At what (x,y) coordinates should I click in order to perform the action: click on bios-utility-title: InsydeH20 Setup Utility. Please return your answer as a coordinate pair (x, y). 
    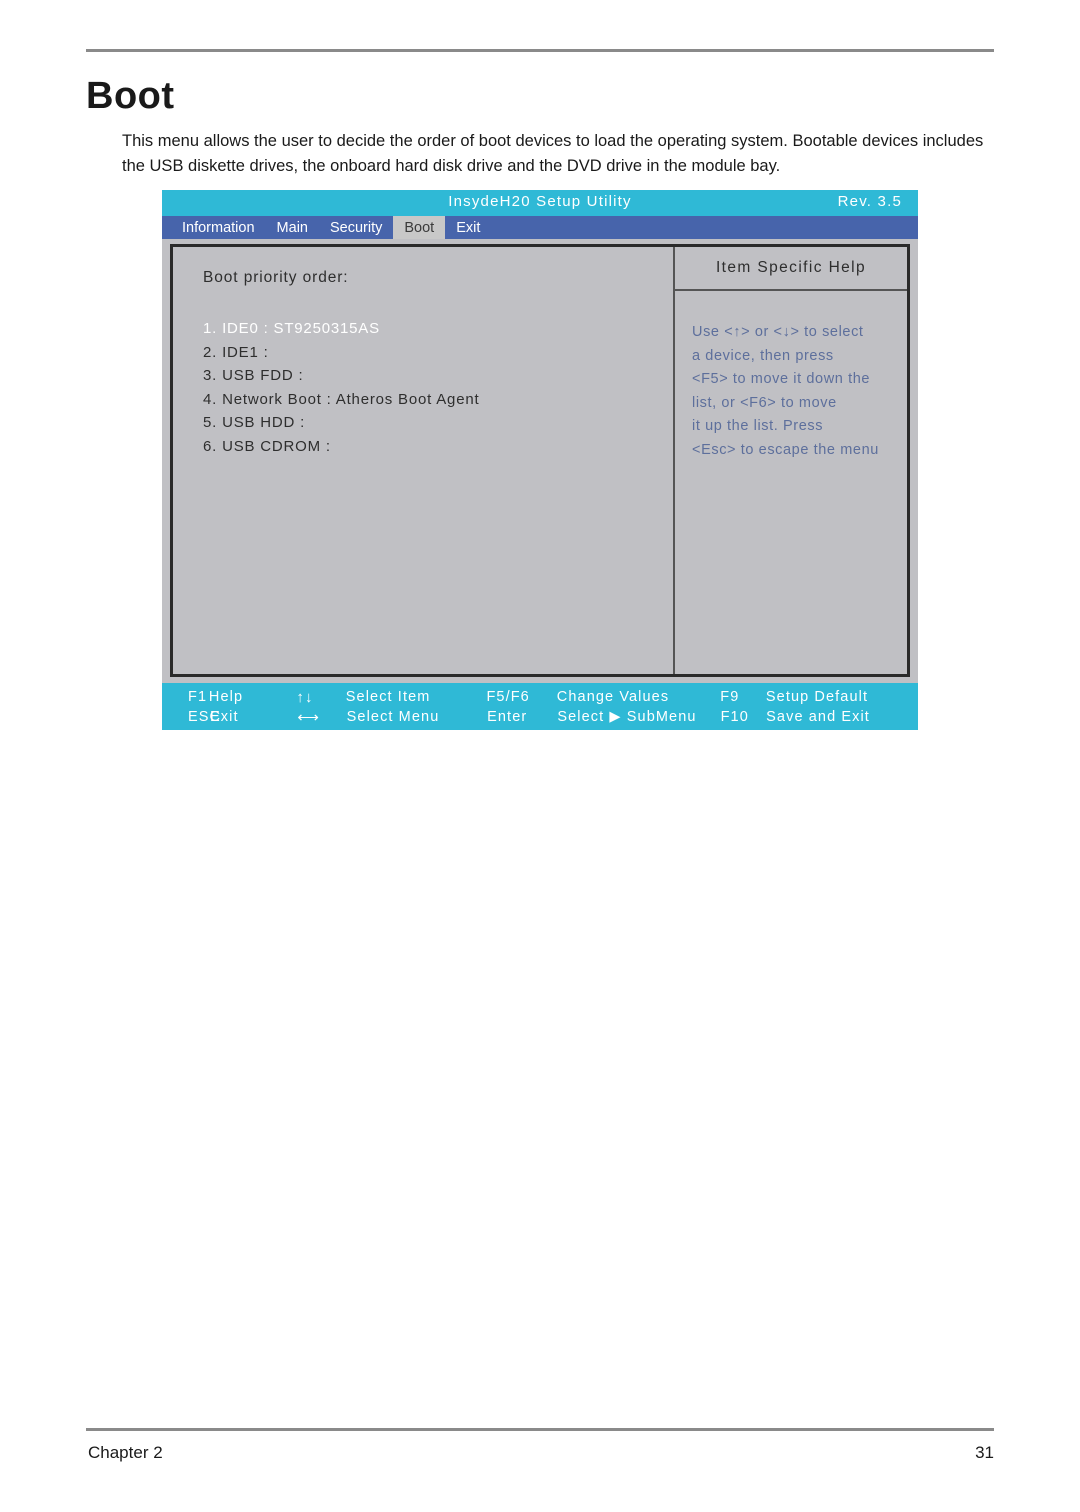
    Looking at the image, I should click on (540, 201).